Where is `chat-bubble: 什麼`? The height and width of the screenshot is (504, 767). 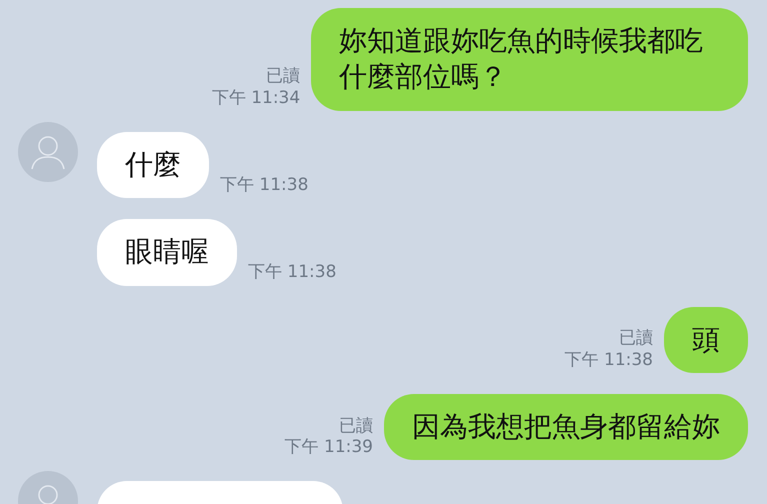
chat-bubble: 什麼 is located at coordinates (153, 165).